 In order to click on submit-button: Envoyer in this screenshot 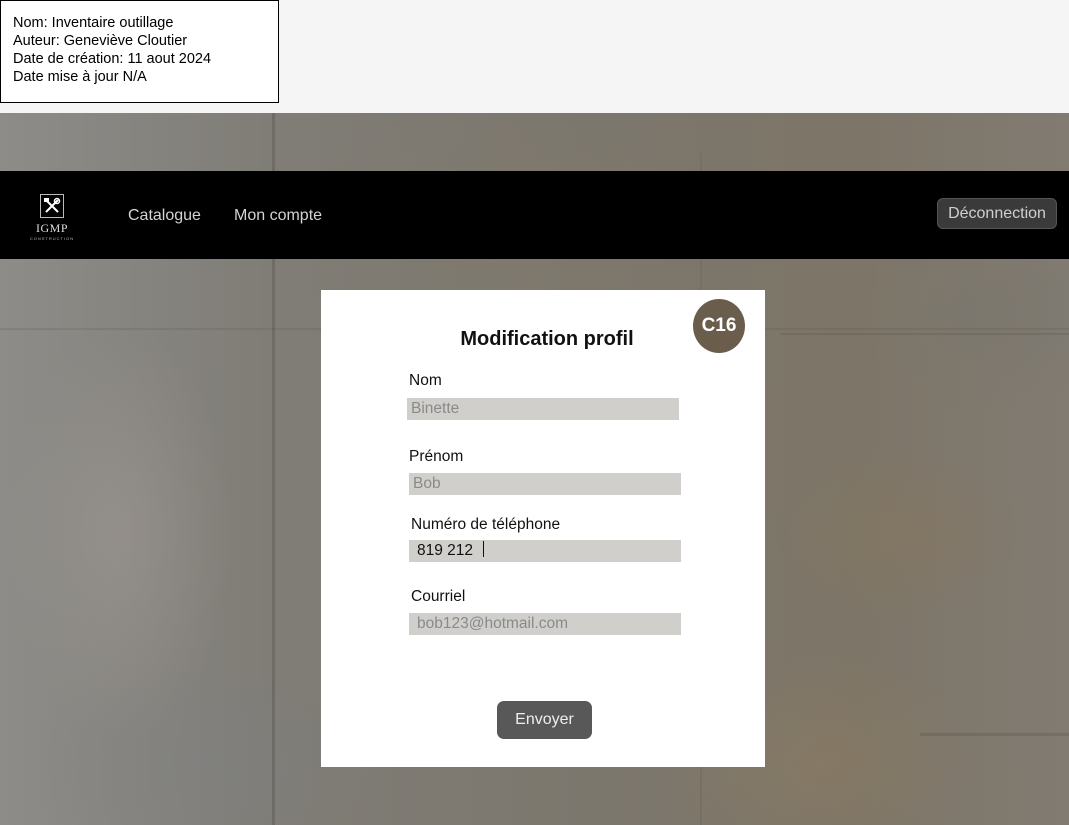, I will do `click(544, 720)`.